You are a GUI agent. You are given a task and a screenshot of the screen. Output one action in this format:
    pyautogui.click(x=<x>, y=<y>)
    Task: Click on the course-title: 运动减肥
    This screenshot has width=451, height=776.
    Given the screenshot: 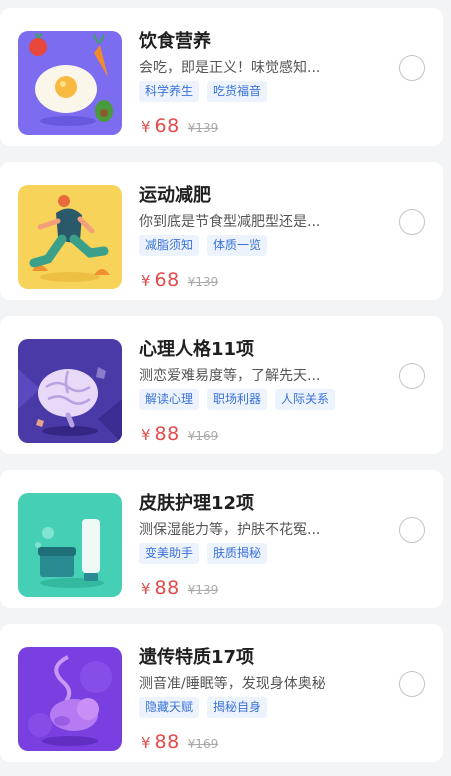 What is the action you would take?
    pyautogui.click(x=175, y=195)
    